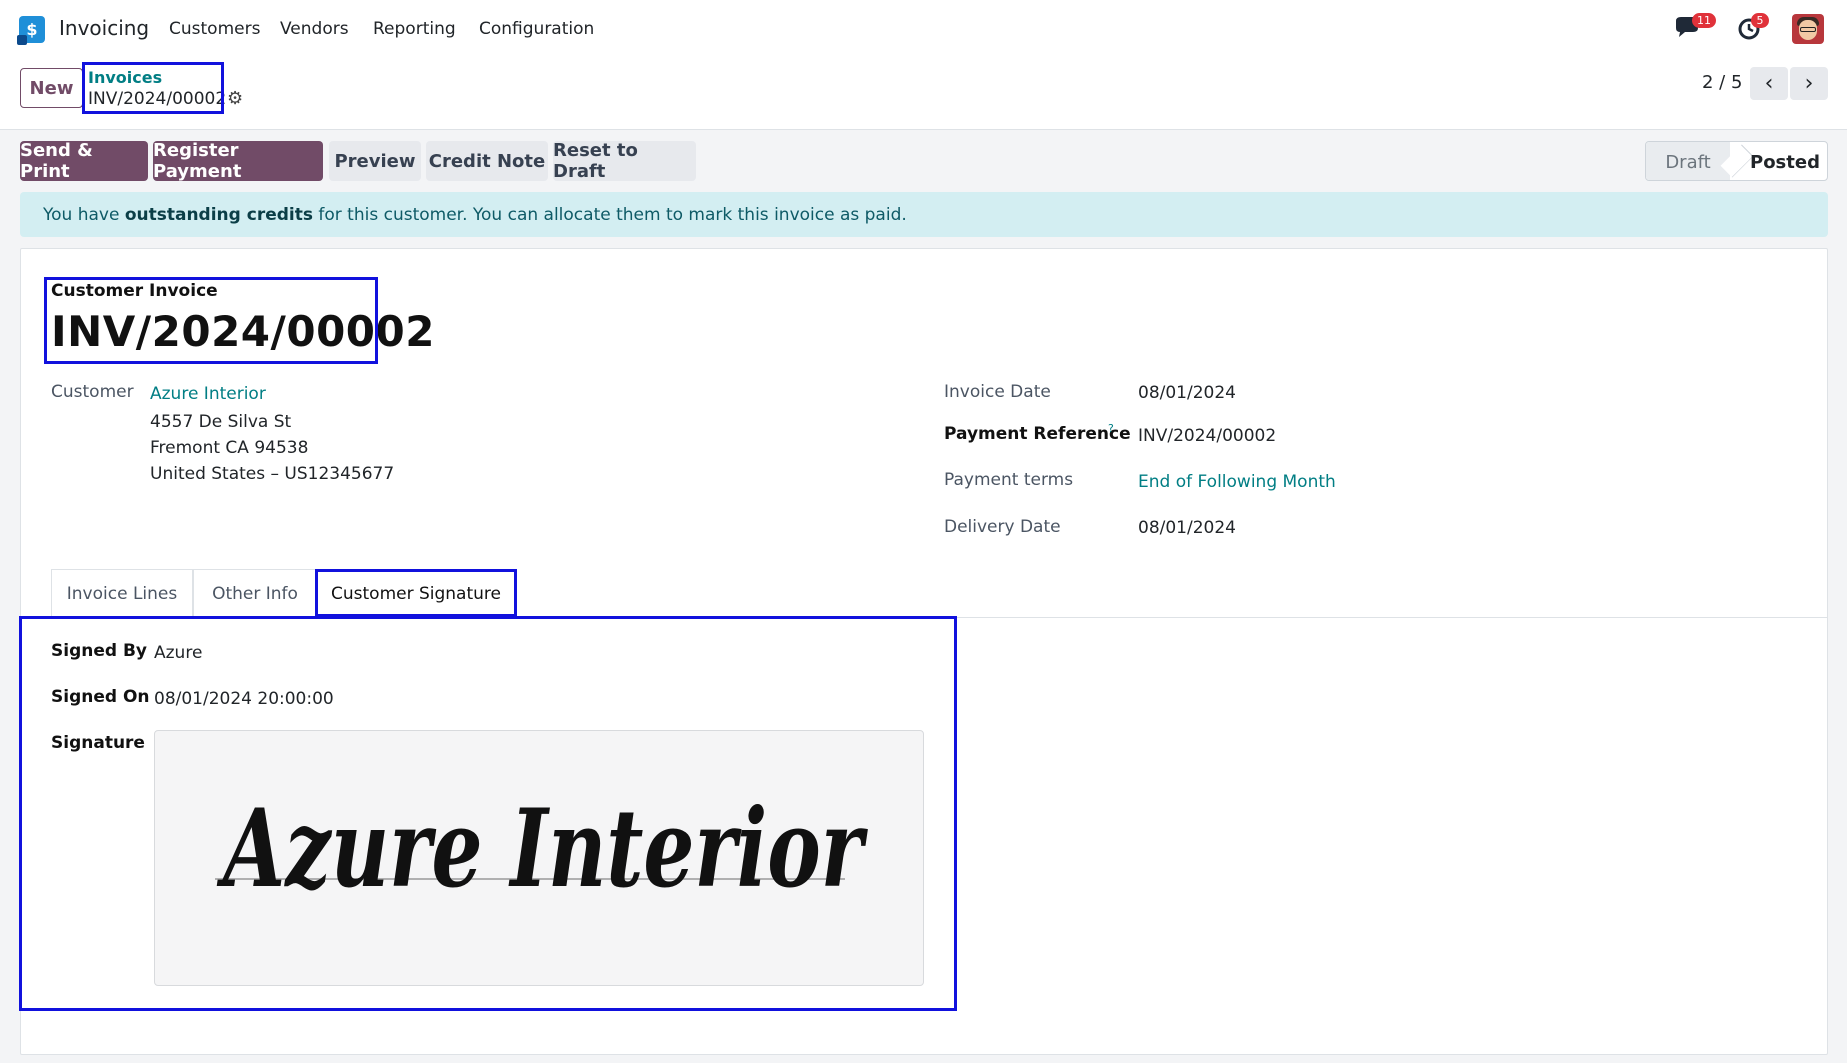  I want to click on signed-on-field: 08/01/2024 20:00:00, so click(244, 699).